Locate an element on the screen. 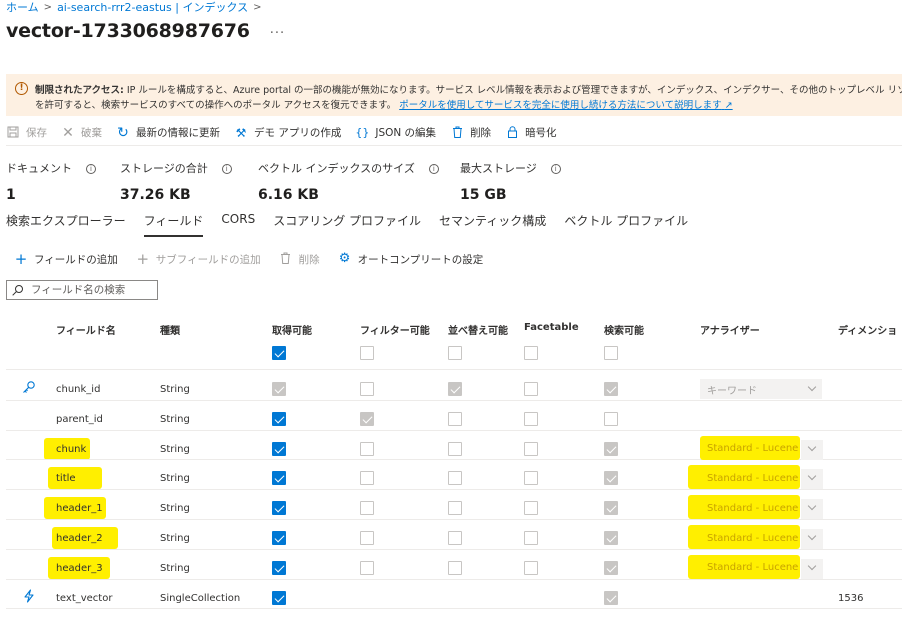 The height and width of the screenshot is (620, 902). refresh-icon: ↻ is located at coordinates (123, 132).